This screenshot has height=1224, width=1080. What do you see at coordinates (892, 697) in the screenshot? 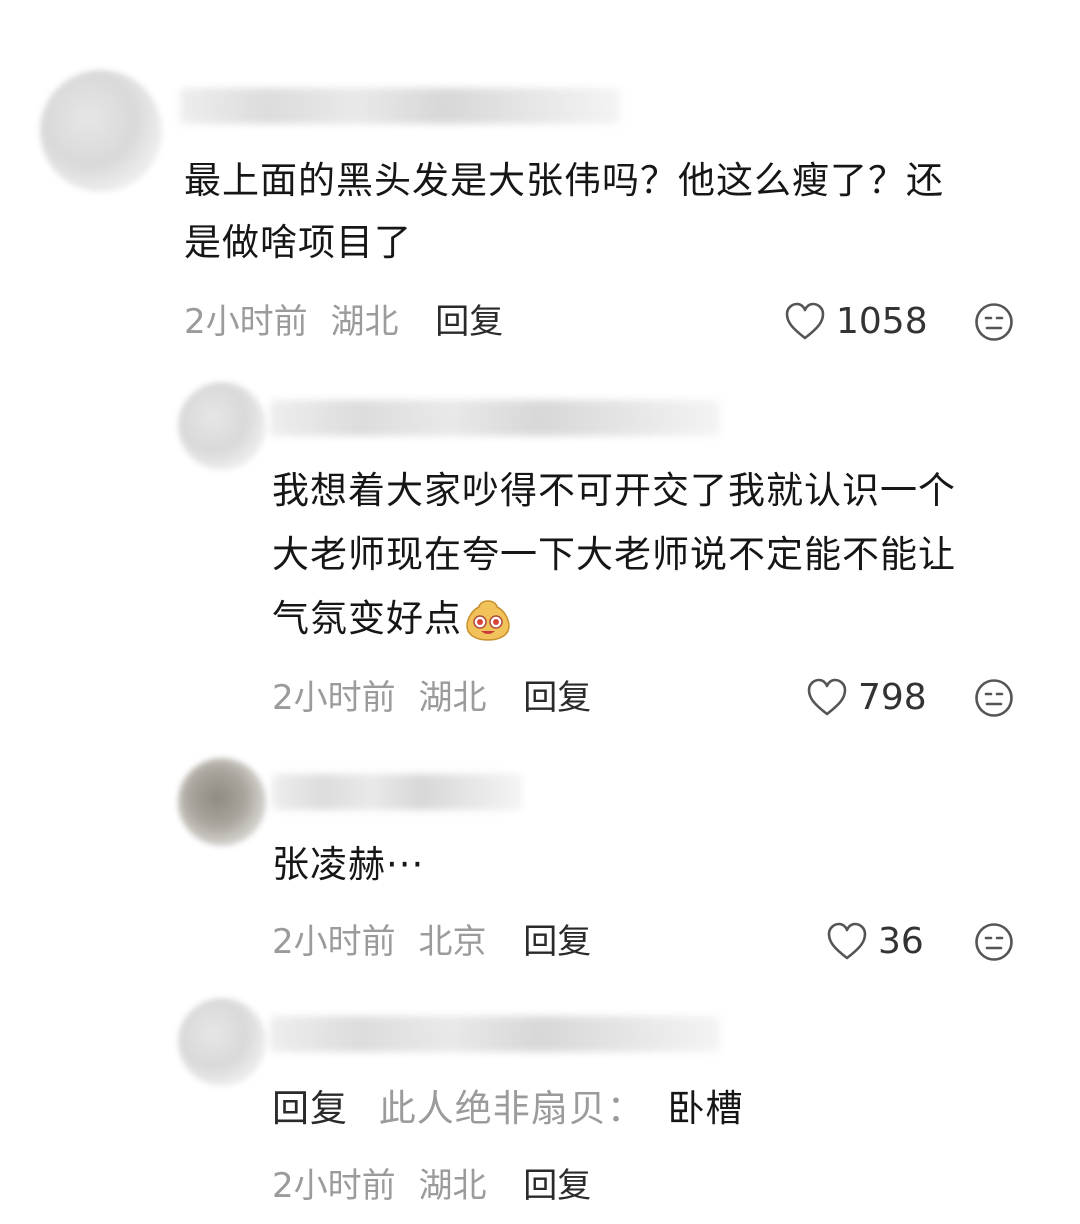
I see `like-count: 798` at bounding box center [892, 697].